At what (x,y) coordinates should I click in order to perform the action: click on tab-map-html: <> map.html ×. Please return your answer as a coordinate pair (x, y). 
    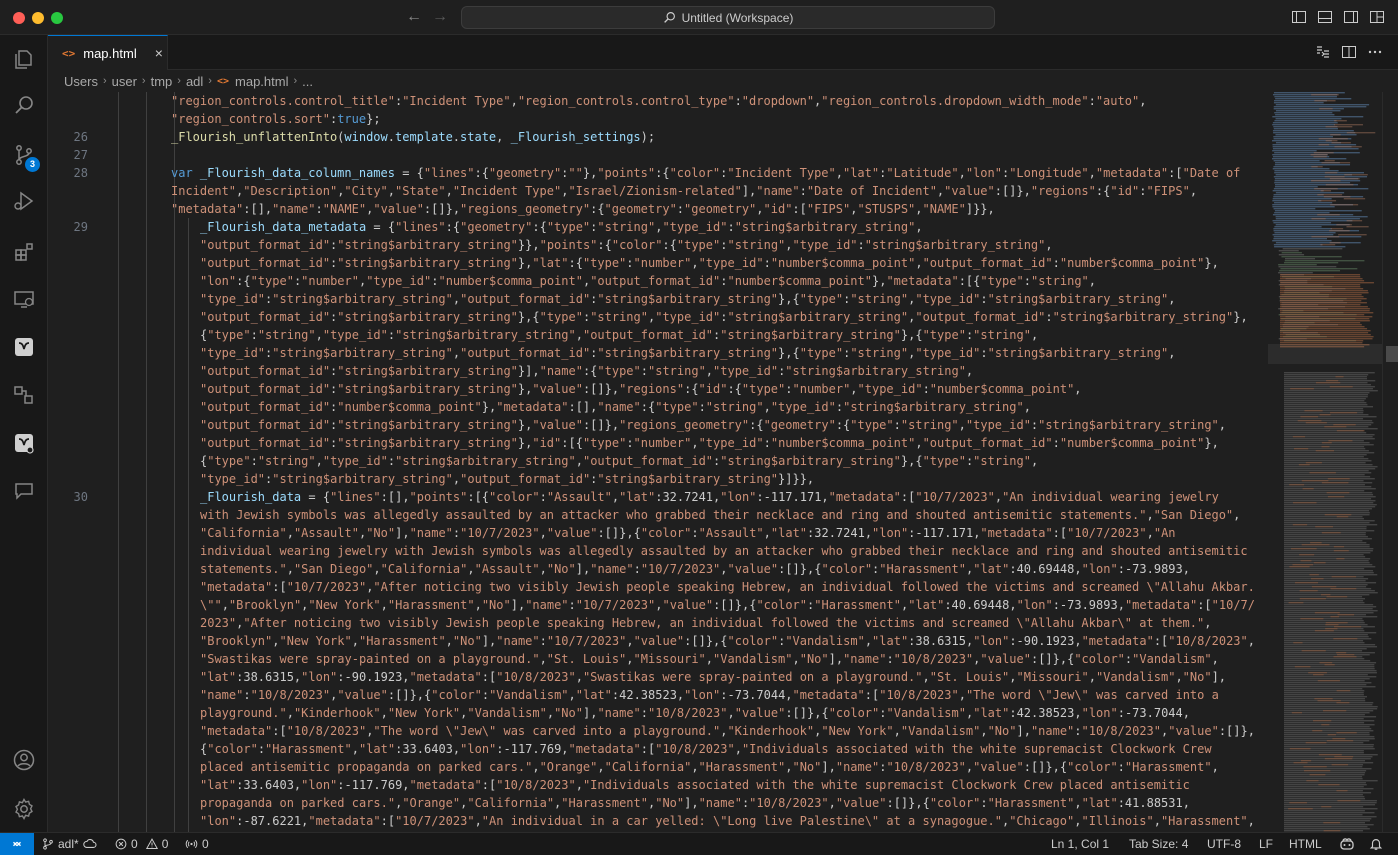
    Looking at the image, I should click on (108, 52).